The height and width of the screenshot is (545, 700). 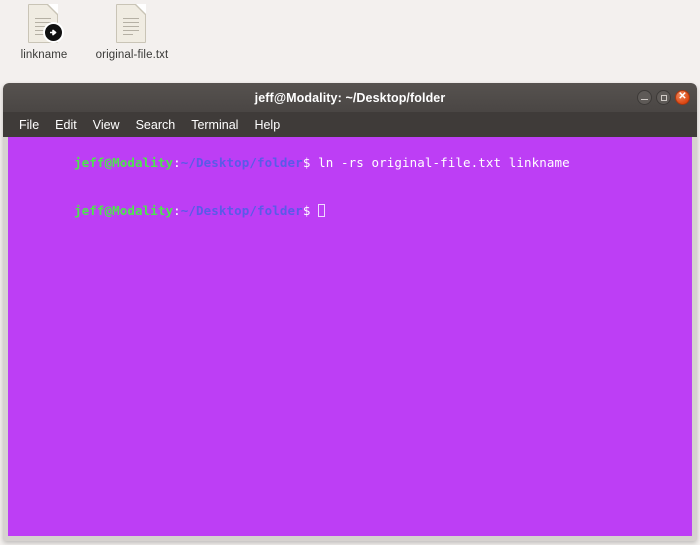 I want to click on menu-item-view: View, so click(x=106, y=125).